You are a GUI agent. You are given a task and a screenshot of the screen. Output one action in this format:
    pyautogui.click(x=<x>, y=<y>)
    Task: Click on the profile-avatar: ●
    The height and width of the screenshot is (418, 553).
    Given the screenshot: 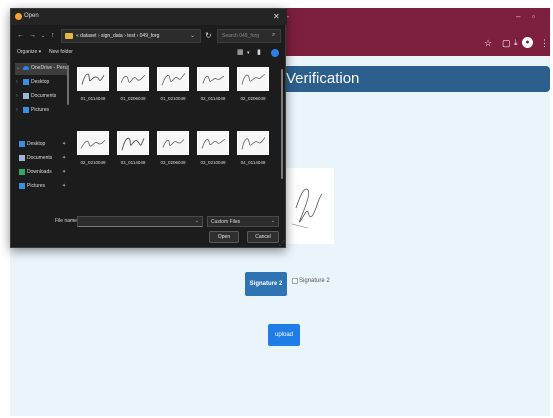 What is the action you would take?
    pyautogui.click(x=527, y=42)
    